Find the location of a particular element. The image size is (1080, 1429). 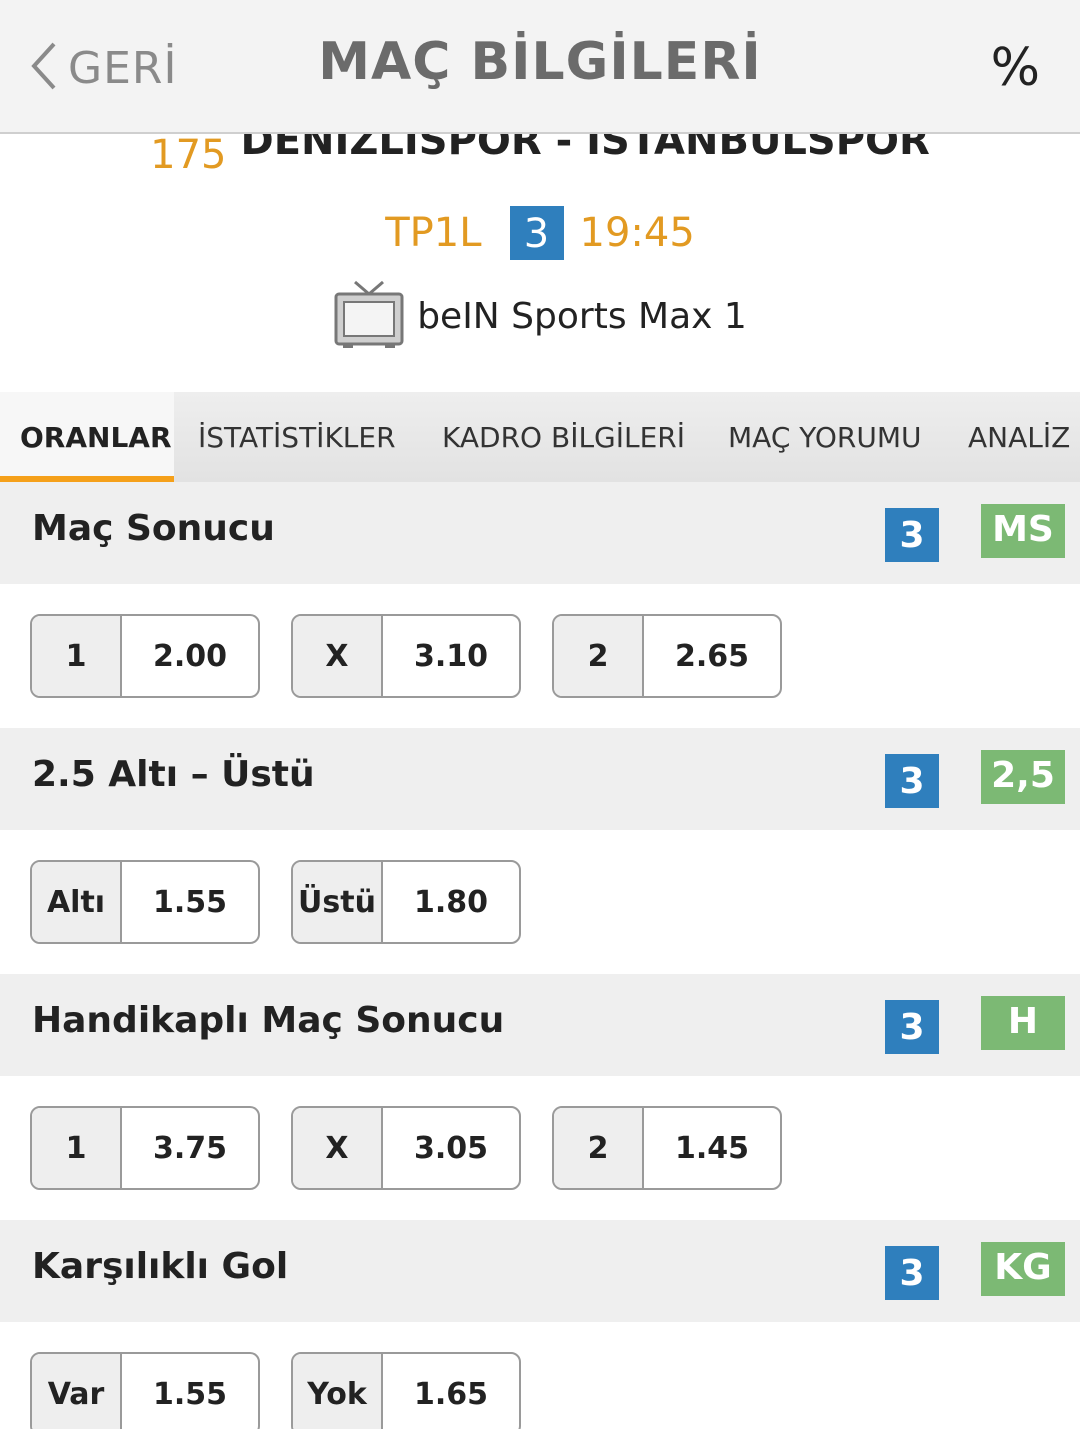

market-tag: KG is located at coordinates (1023, 1269).